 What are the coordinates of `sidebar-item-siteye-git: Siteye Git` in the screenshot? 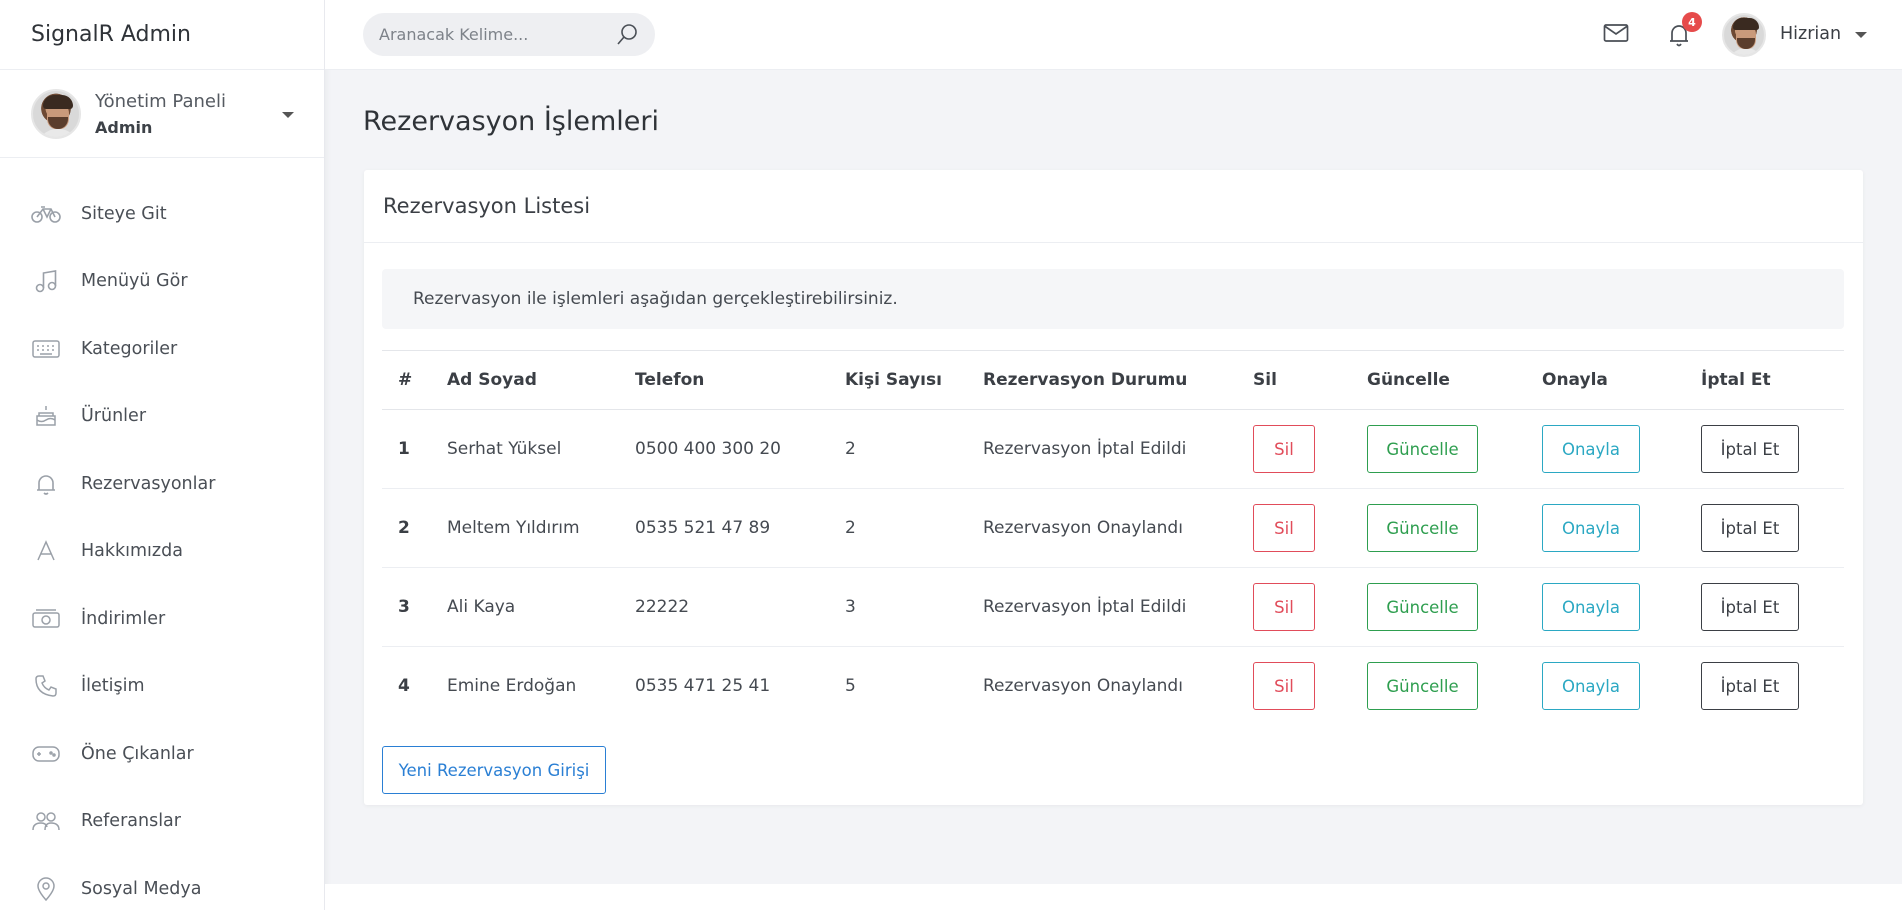 It's located at (162, 214).